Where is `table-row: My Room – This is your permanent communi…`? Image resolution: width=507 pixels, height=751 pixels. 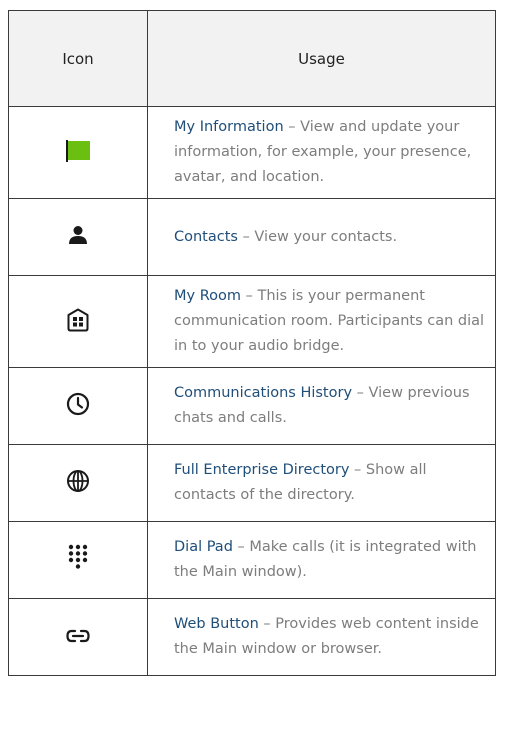
table-row: My Room – This is your permanent communi… is located at coordinates (252, 321).